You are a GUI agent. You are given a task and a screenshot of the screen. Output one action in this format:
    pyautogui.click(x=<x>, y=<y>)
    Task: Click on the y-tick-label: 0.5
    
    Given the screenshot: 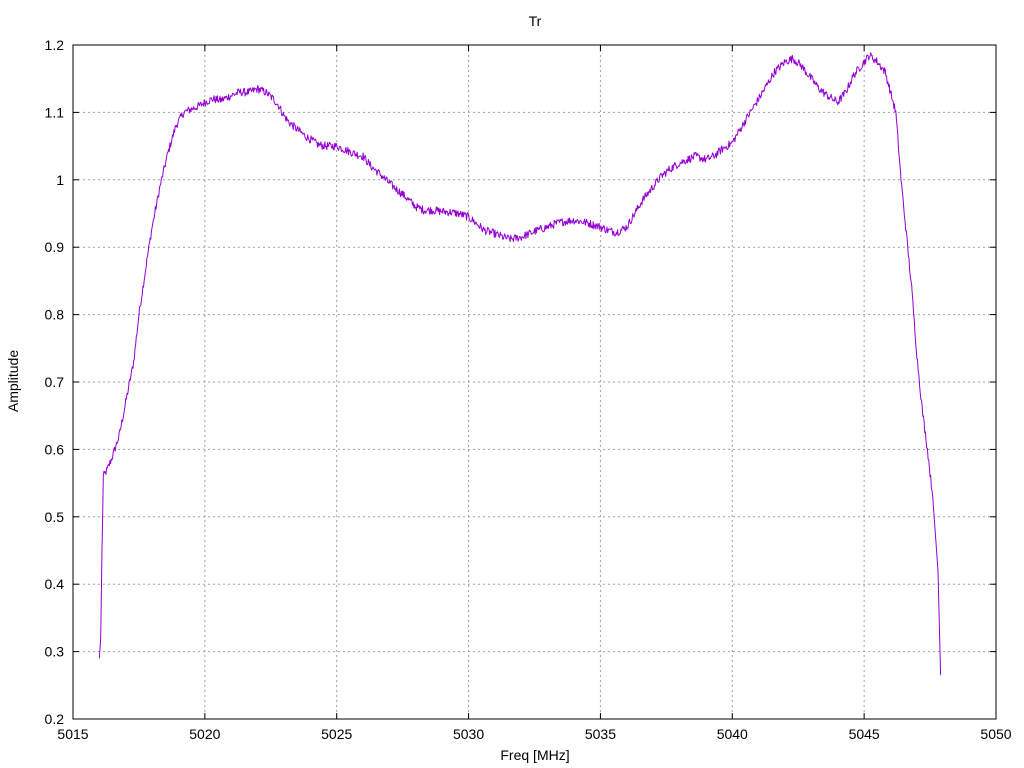 What is the action you would take?
    pyautogui.click(x=55, y=517)
    